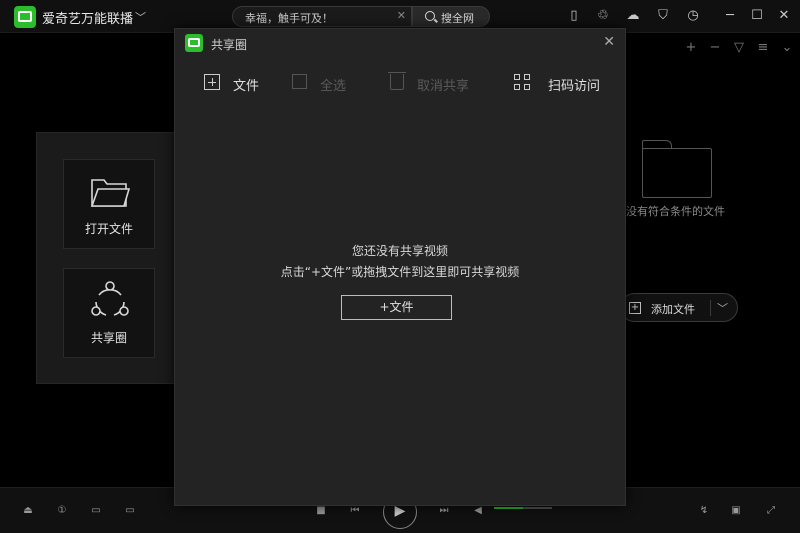  Describe the element at coordinates (763, 48) in the screenshot. I see `list-icon: ≡` at that location.